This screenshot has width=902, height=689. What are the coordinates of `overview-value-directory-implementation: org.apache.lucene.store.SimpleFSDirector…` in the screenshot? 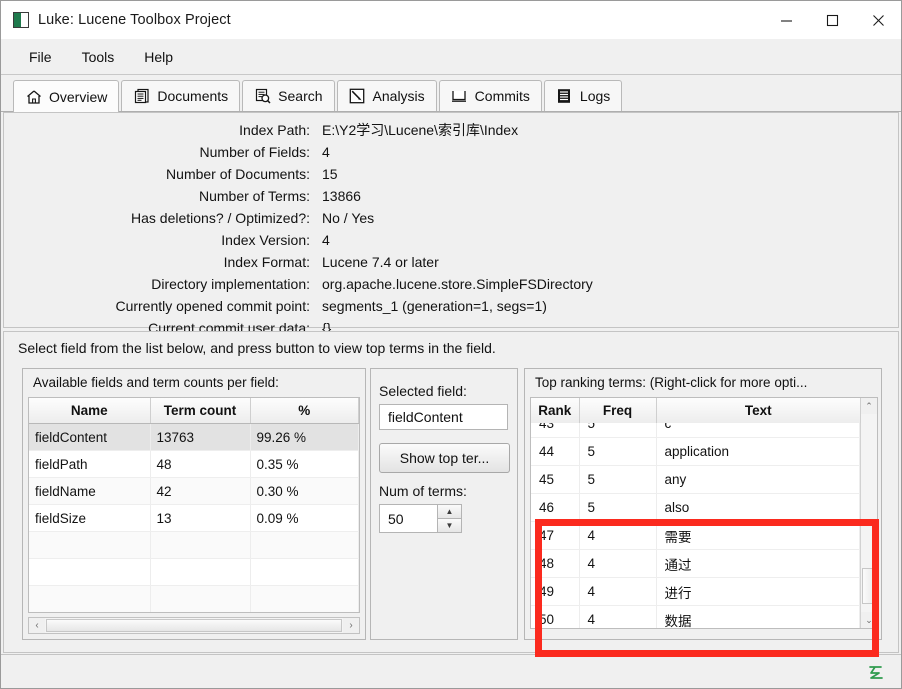 It's located at (457, 284).